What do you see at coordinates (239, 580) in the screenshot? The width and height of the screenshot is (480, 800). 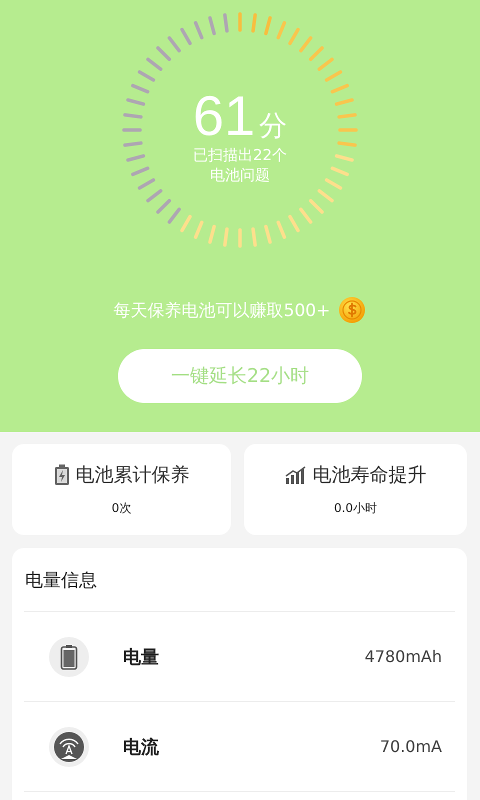 I see `section-title: 电量信息` at bounding box center [239, 580].